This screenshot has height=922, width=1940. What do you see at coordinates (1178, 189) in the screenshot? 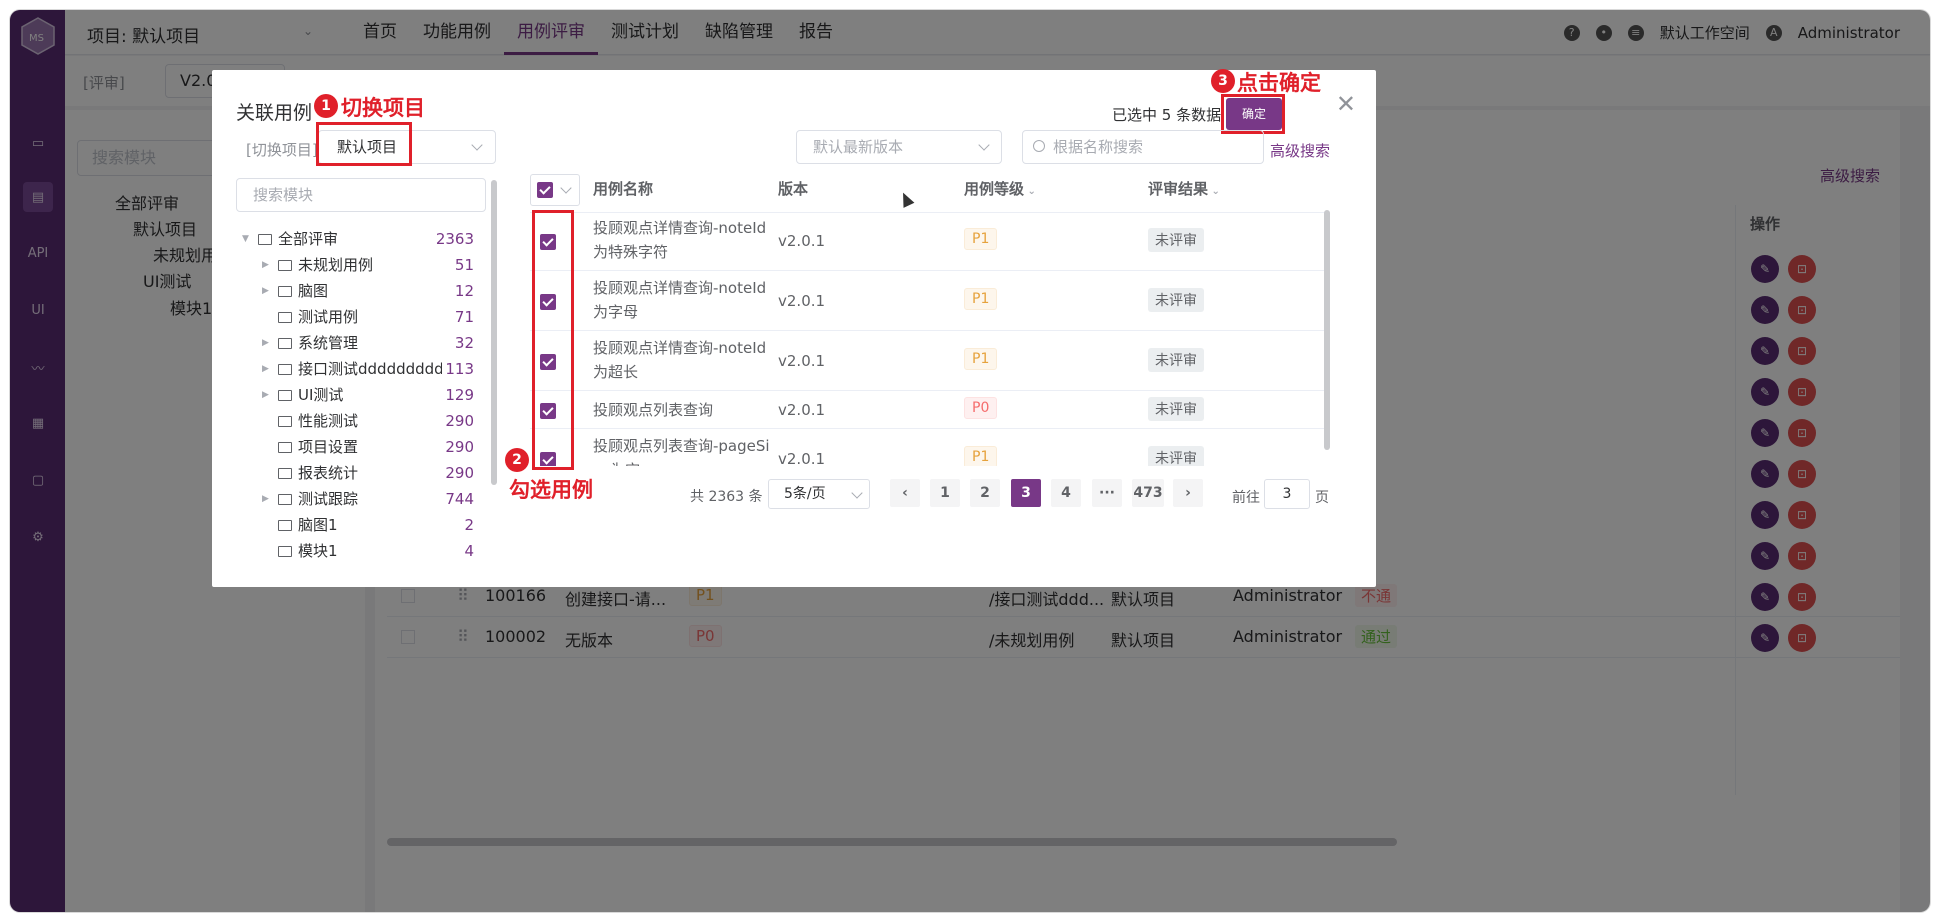
I see `col-result-label: 评审结果` at bounding box center [1178, 189].